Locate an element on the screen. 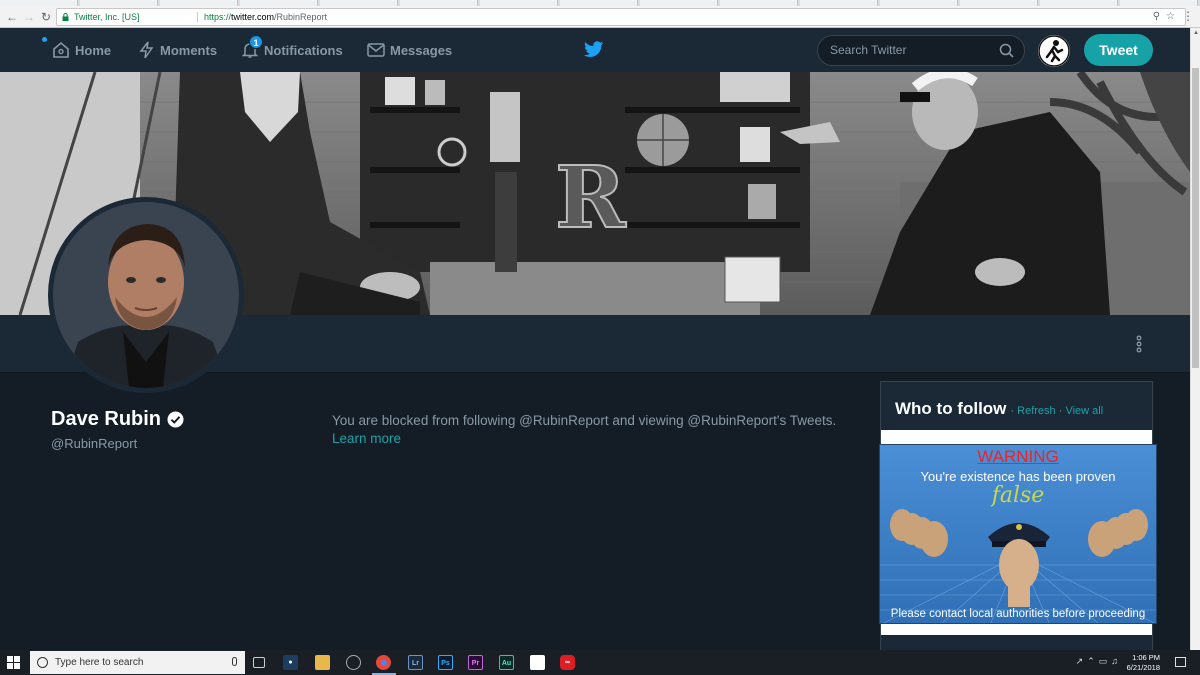  premiere-icon: Pr is located at coordinates (475, 662).